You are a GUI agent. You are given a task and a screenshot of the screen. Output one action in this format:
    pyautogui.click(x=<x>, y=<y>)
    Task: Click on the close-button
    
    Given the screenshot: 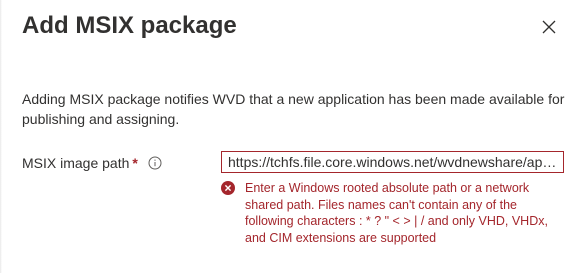 What is the action you would take?
    pyautogui.click(x=549, y=27)
    